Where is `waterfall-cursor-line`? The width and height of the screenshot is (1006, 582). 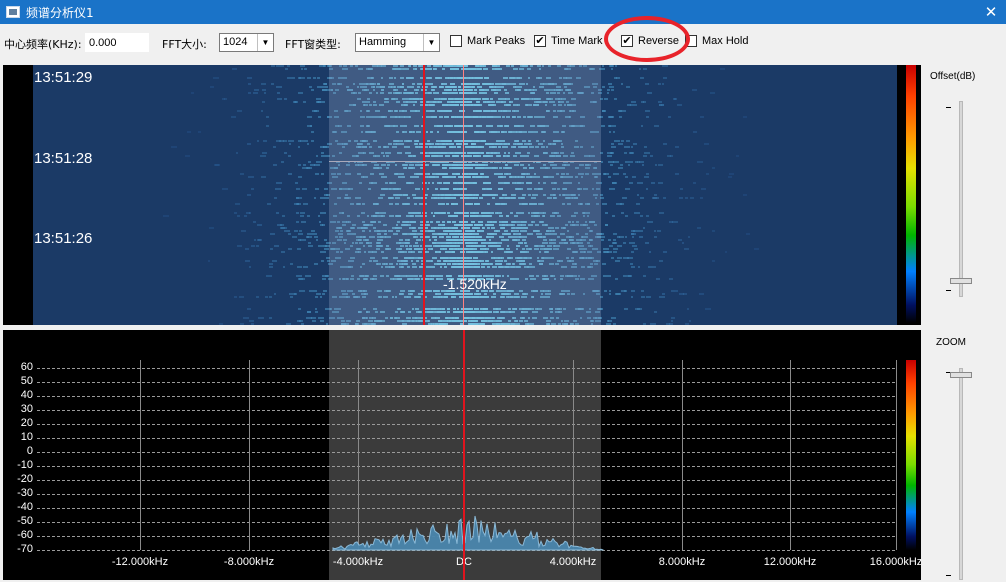
waterfall-cursor-line is located at coordinates (424, 195).